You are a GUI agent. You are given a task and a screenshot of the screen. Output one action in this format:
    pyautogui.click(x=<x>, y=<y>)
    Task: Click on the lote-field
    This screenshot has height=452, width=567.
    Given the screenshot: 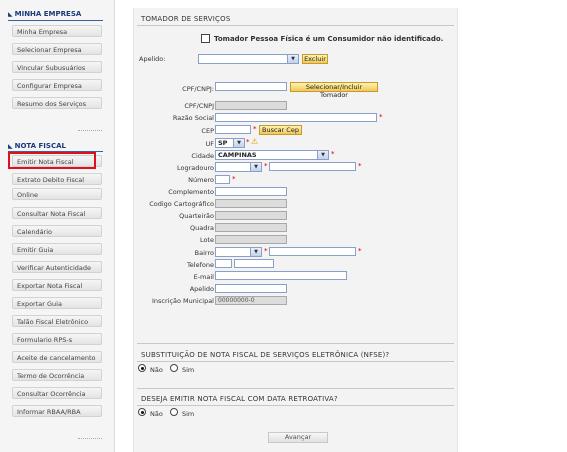 What is the action you would take?
    pyautogui.click(x=251, y=239)
    